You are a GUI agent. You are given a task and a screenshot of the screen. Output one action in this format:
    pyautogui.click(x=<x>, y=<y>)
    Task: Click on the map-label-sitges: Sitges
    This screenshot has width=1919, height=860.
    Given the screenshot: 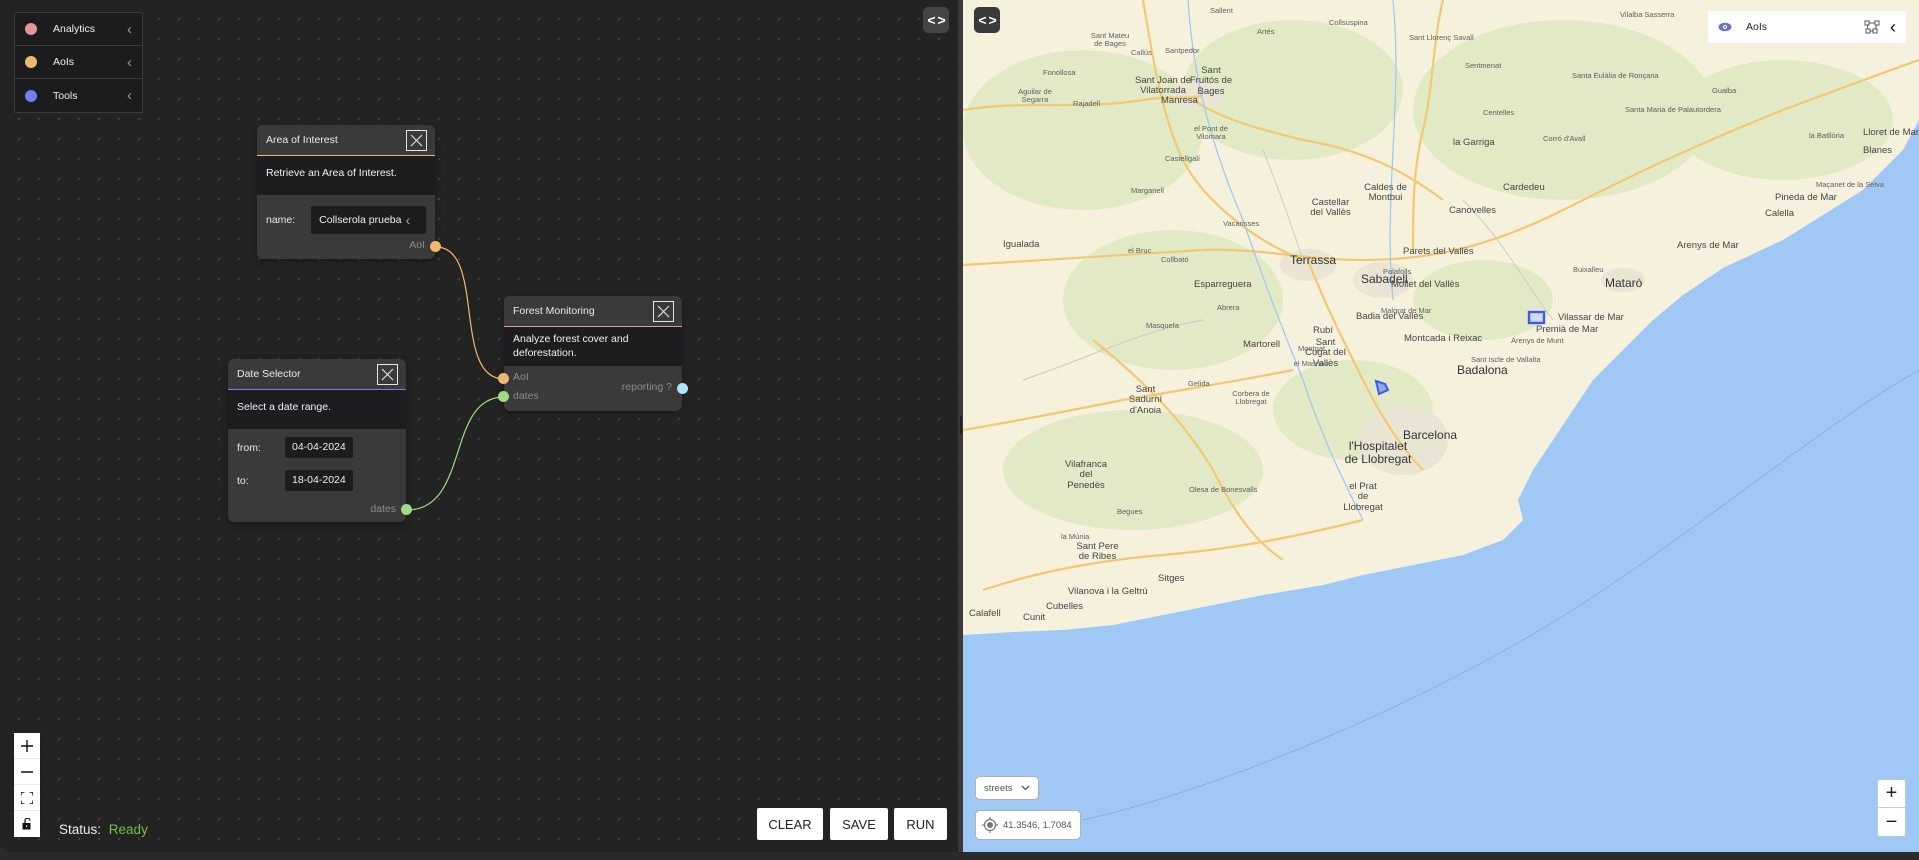 What is the action you would take?
    pyautogui.click(x=1171, y=578)
    